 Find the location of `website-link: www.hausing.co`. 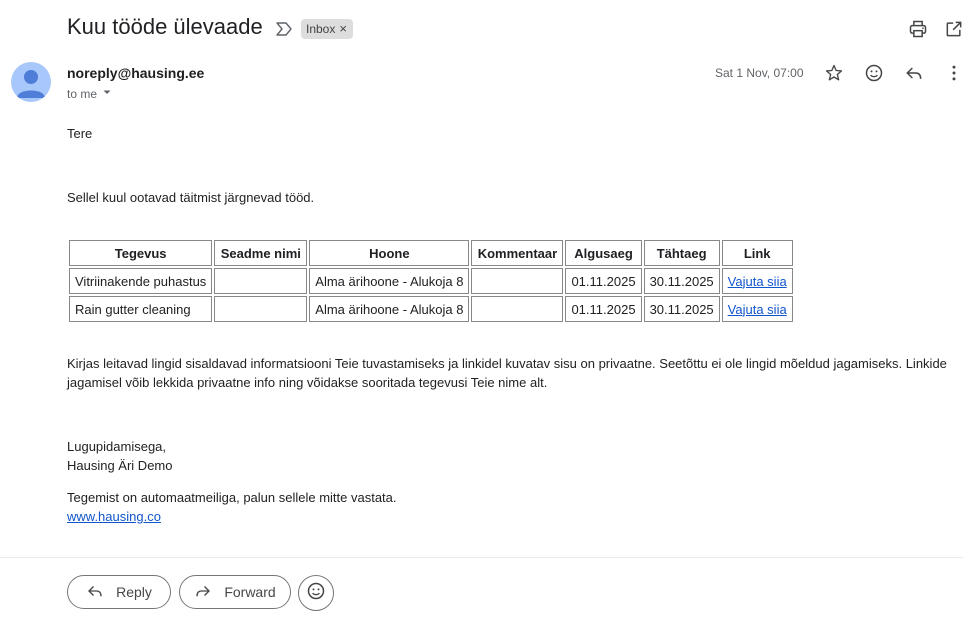

website-link: www.hausing.co is located at coordinates (114, 516).